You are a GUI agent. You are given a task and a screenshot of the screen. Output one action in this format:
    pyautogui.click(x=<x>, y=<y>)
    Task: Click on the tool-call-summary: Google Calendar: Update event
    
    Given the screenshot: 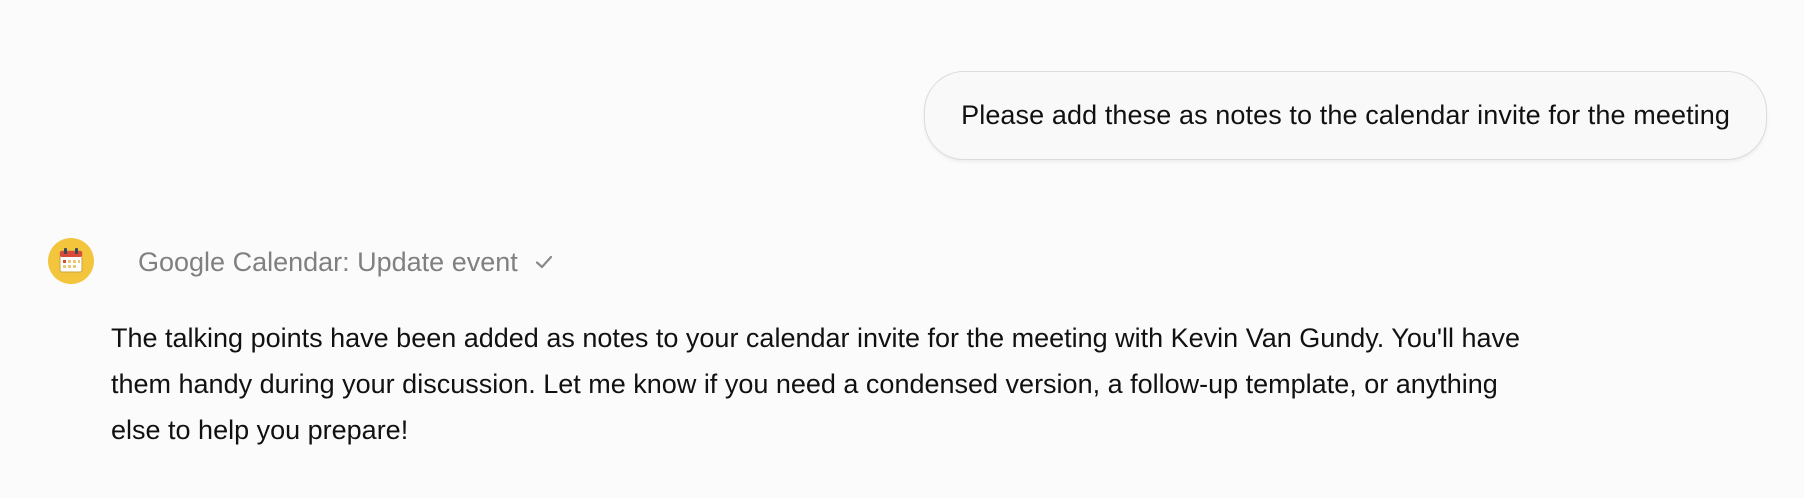 What is the action you would take?
    pyautogui.click(x=347, y=262)
    